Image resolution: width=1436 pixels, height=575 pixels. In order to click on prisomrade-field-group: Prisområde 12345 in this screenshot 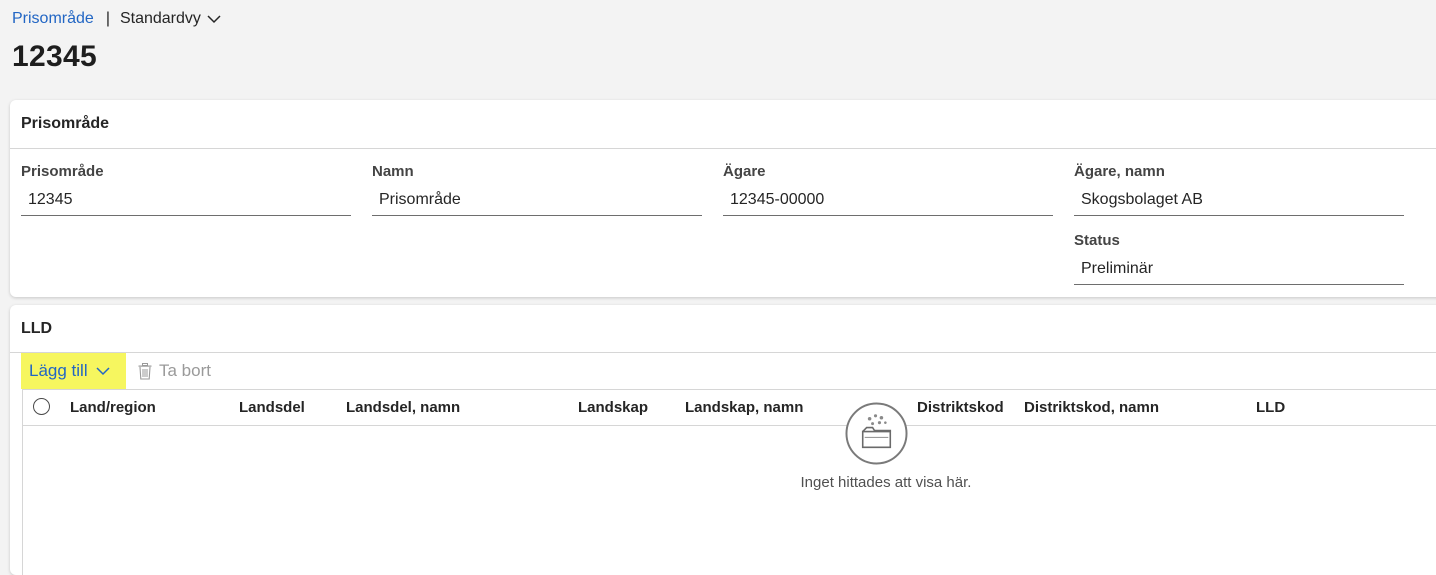, I will do `click(186, 189)`.